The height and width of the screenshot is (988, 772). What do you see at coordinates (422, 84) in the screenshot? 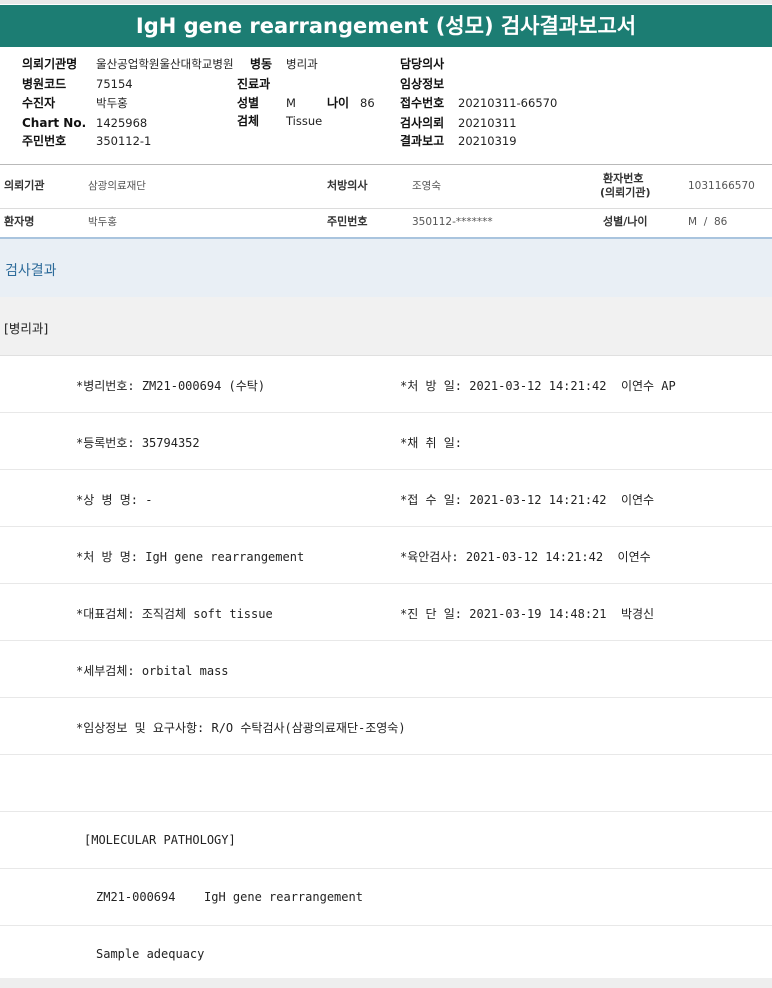
I see `clinical-info-label: 임상정보` at bounding box center [422, 84].